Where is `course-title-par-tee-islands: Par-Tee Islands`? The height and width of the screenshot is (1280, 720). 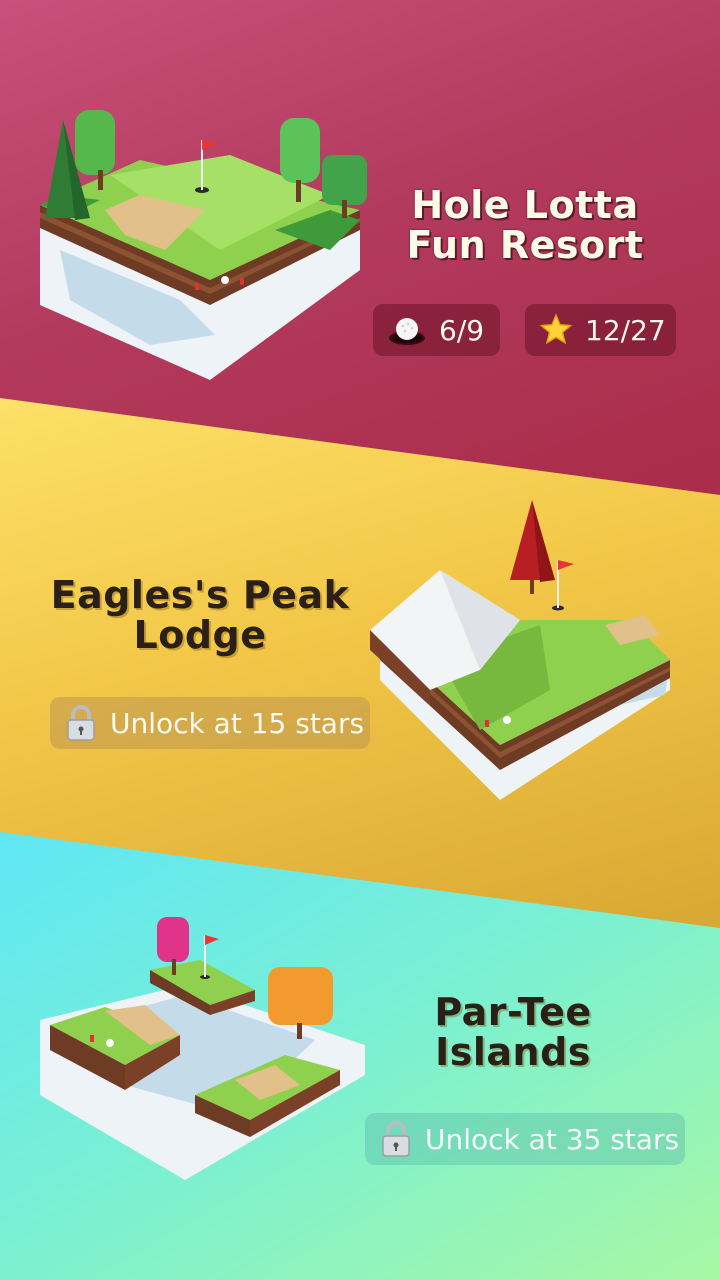
course-title-par-tee-islands: Par-Tee Islands is located at coordinates (513, 1032).